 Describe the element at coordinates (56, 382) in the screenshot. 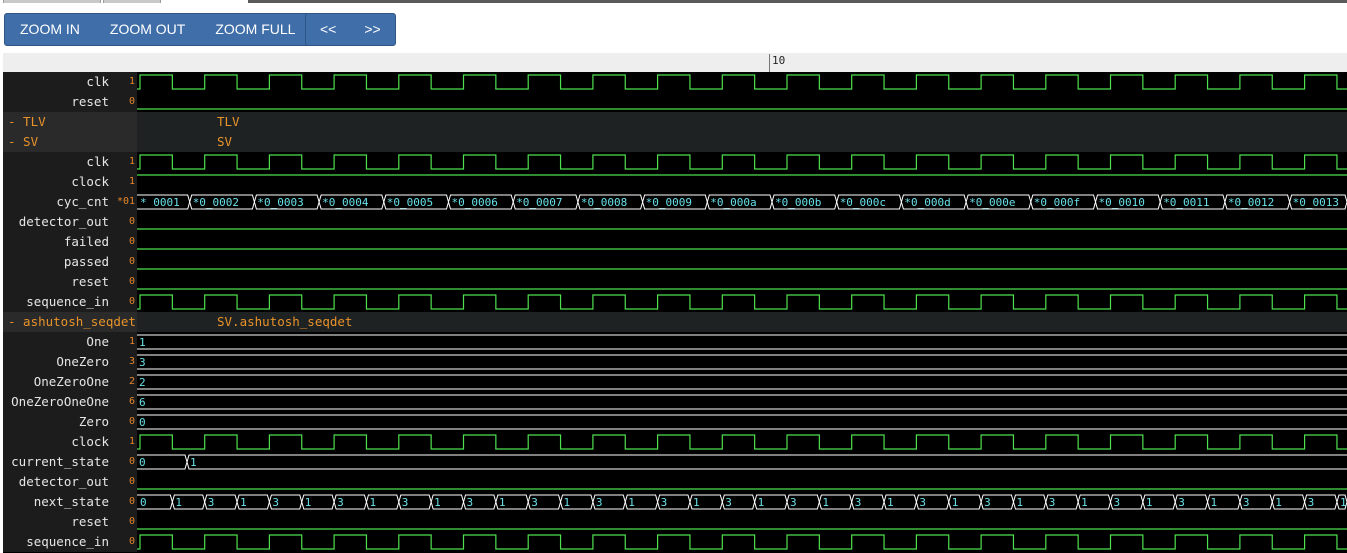

I see `signal-name: OneZeroOne` at that location.